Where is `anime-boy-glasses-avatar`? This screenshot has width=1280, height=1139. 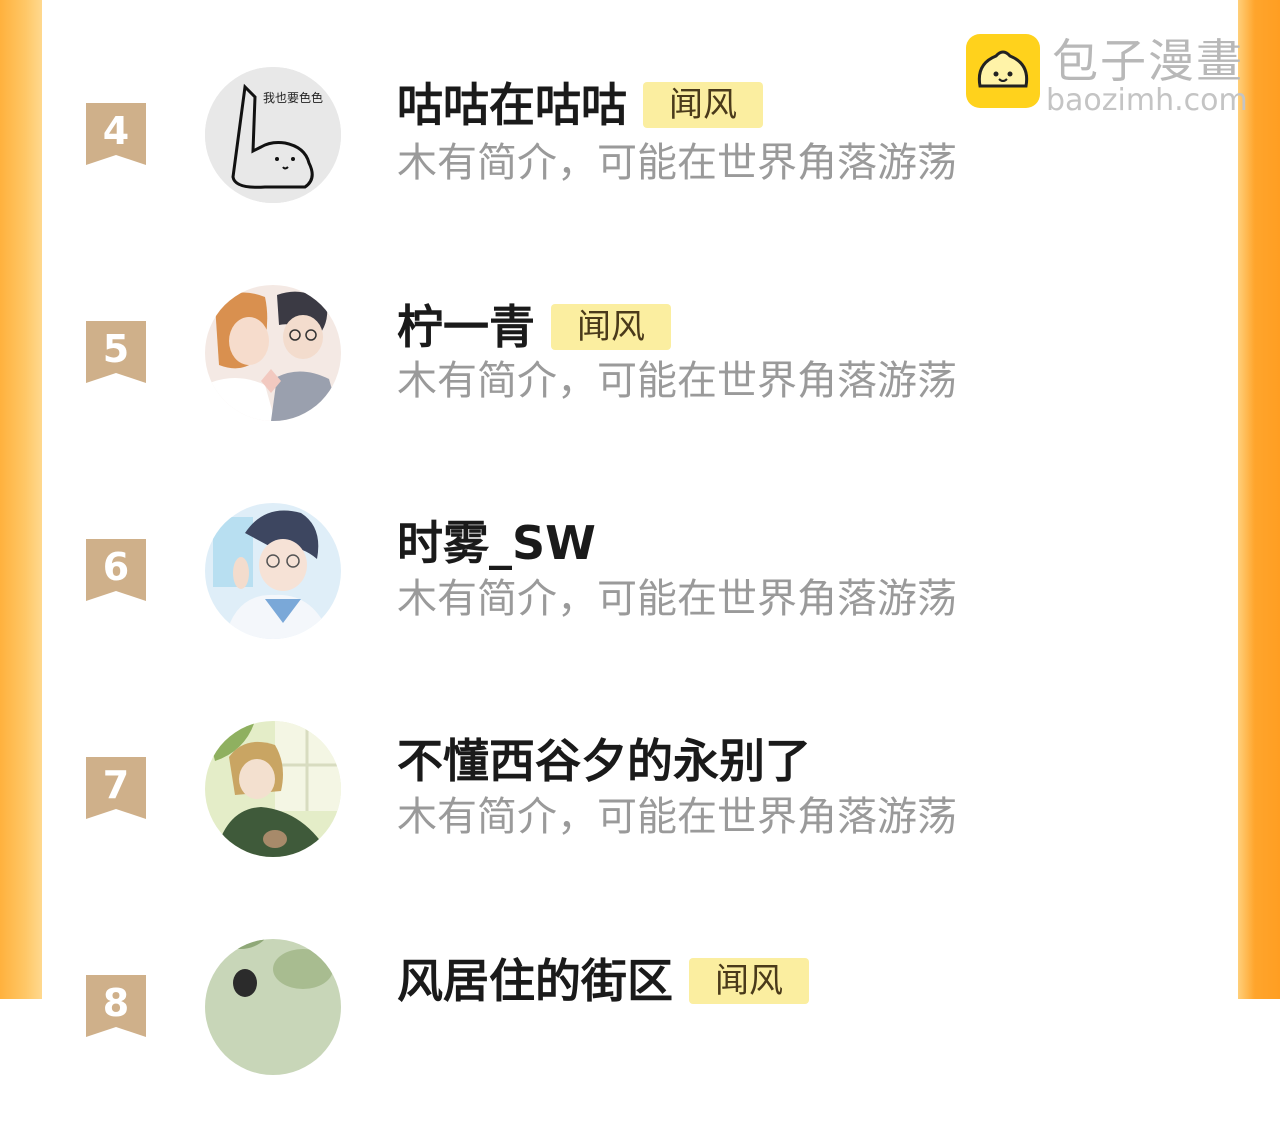
anime-boy-glasses-avatar is located at coordinates (273, 571).